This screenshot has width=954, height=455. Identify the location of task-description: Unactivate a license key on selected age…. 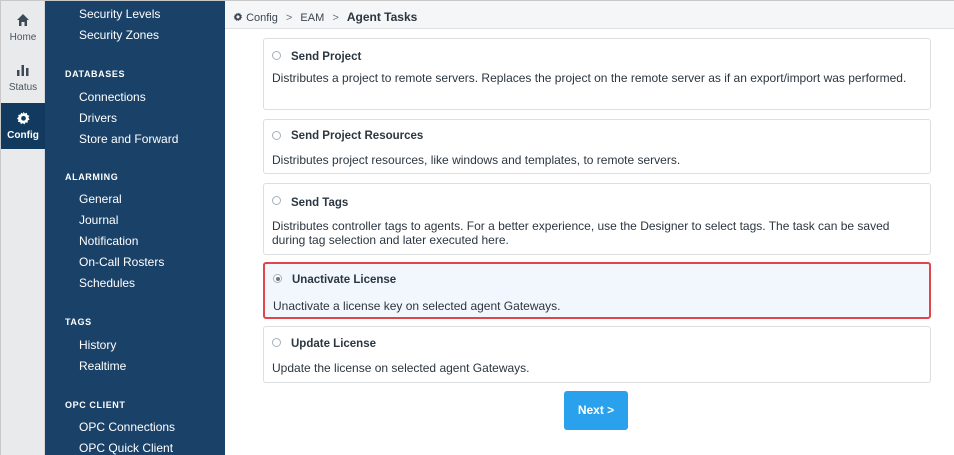
(417, 306).